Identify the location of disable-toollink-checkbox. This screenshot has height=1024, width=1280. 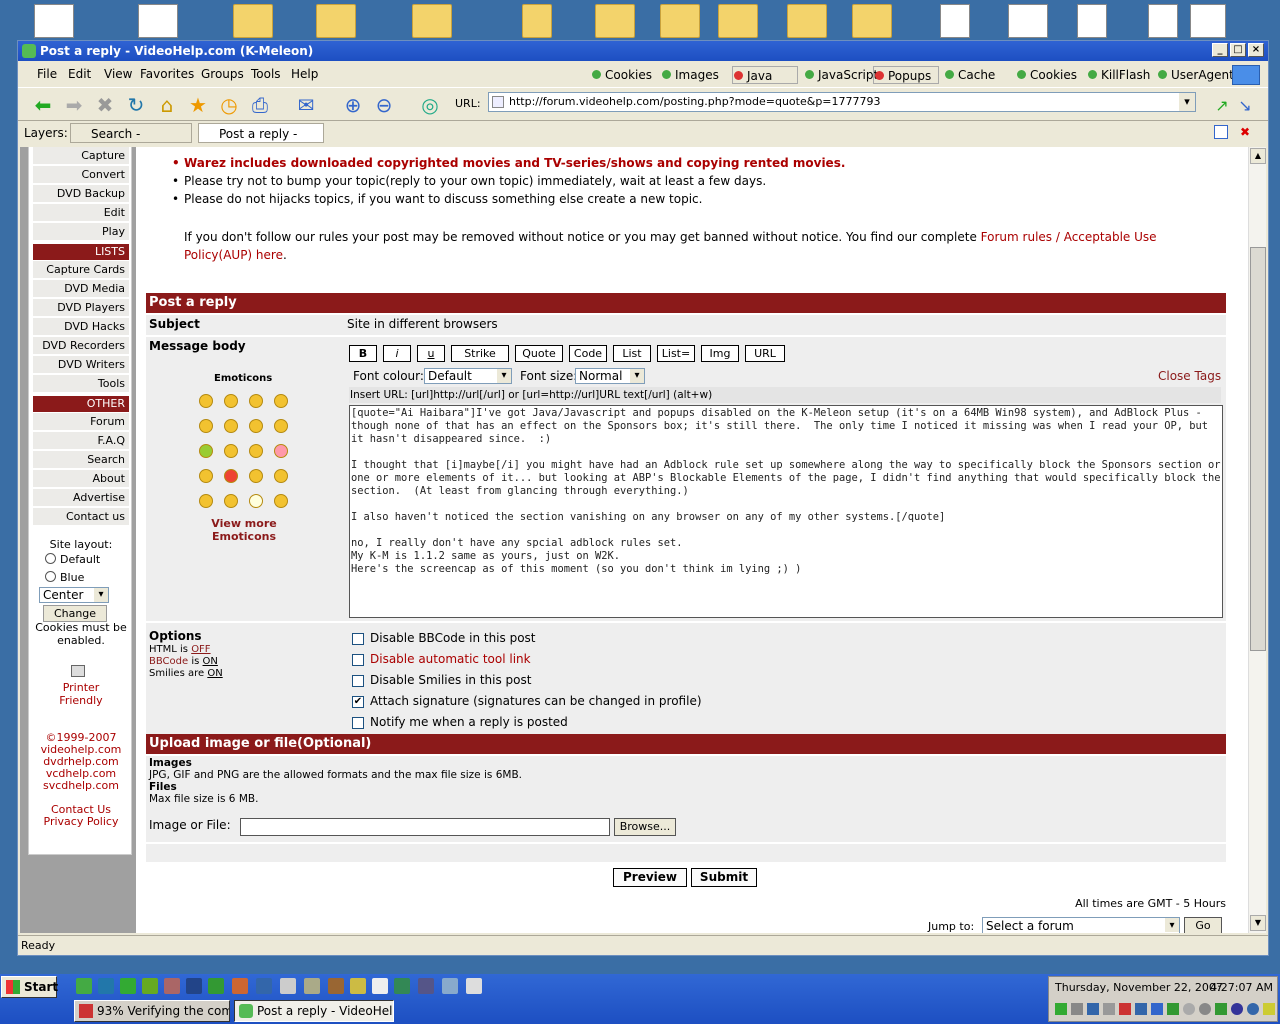
(358, 660).